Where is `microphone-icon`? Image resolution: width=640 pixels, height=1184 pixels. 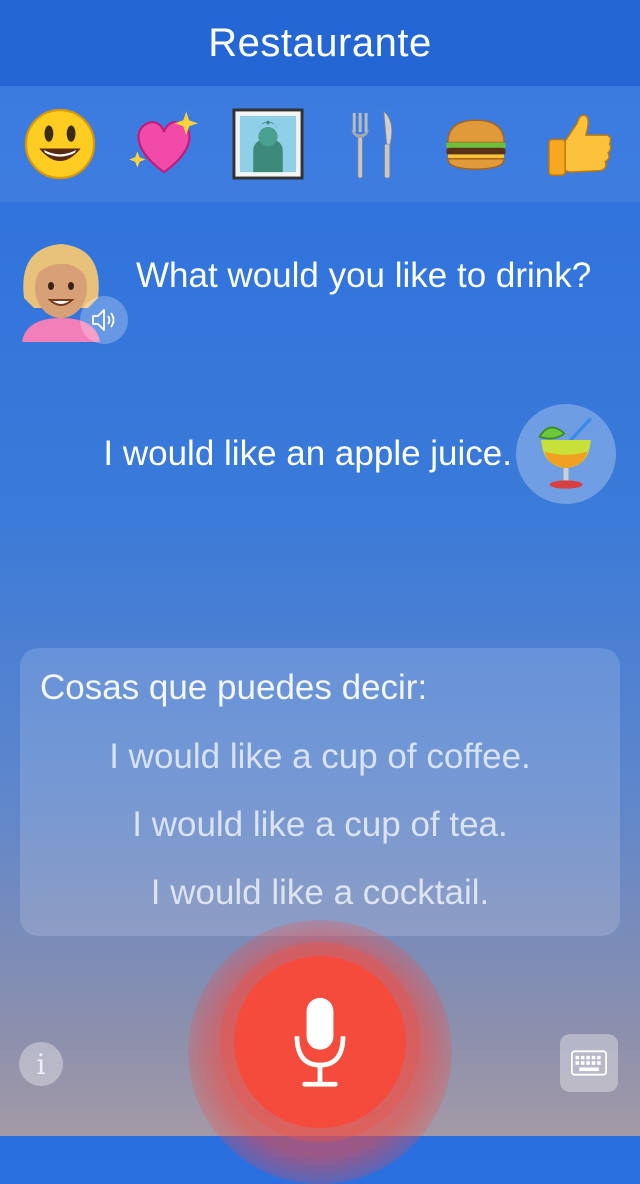
microphone-icon is located at coordinates (320, 1042).